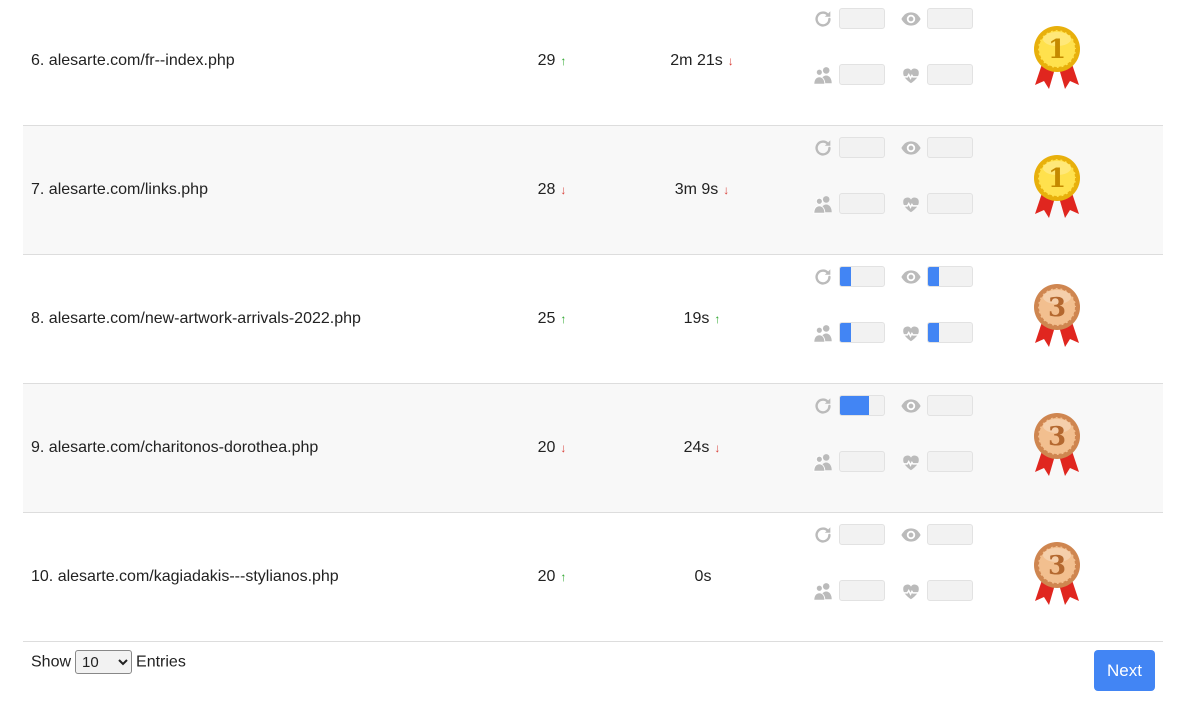 The width and height of the screenshot is (1187, 701). I want to click on visits-value: 25, so click(546, 318).